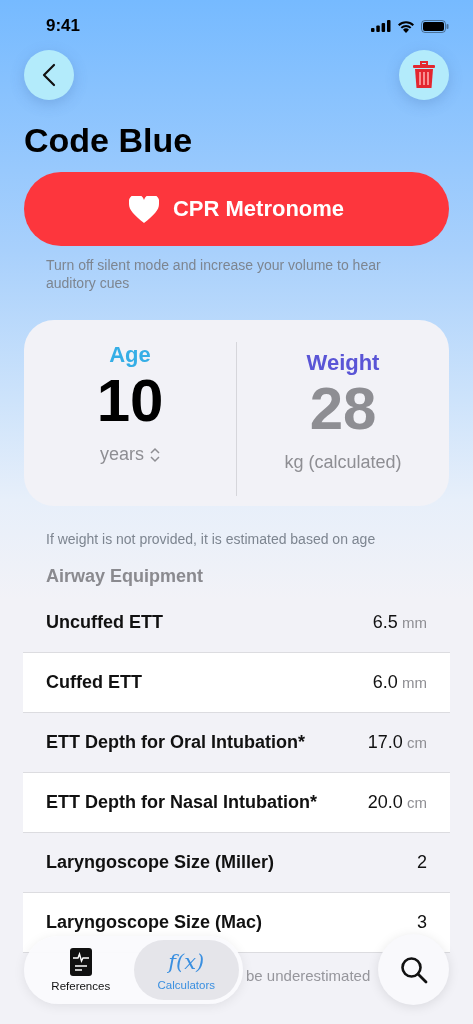 This screenshot has width=473, height=1024. Describe the element at coordinates (413, 969) in the screenshot. I see `search-icon` at that location.